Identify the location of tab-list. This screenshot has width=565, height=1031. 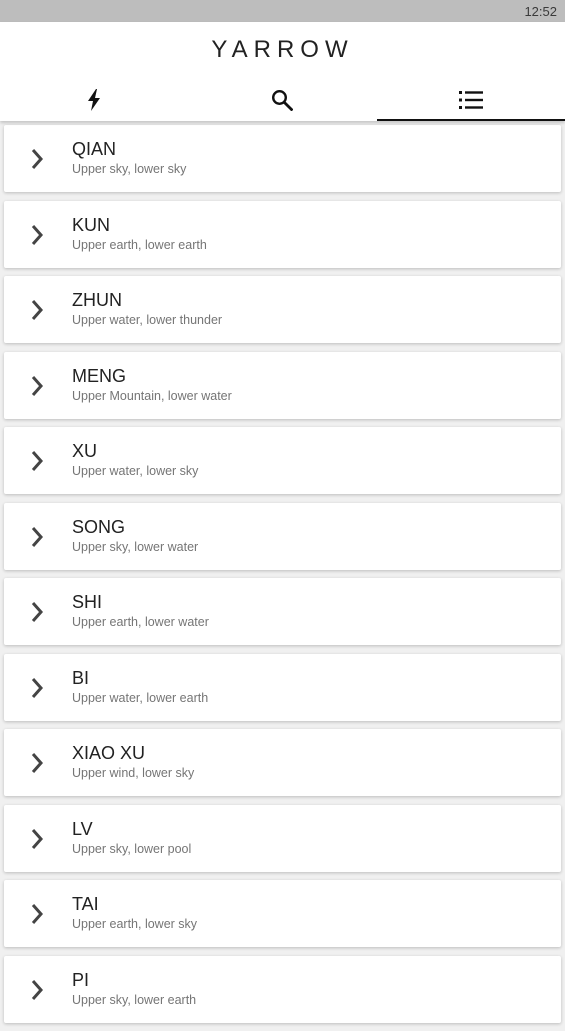
(470, 99).